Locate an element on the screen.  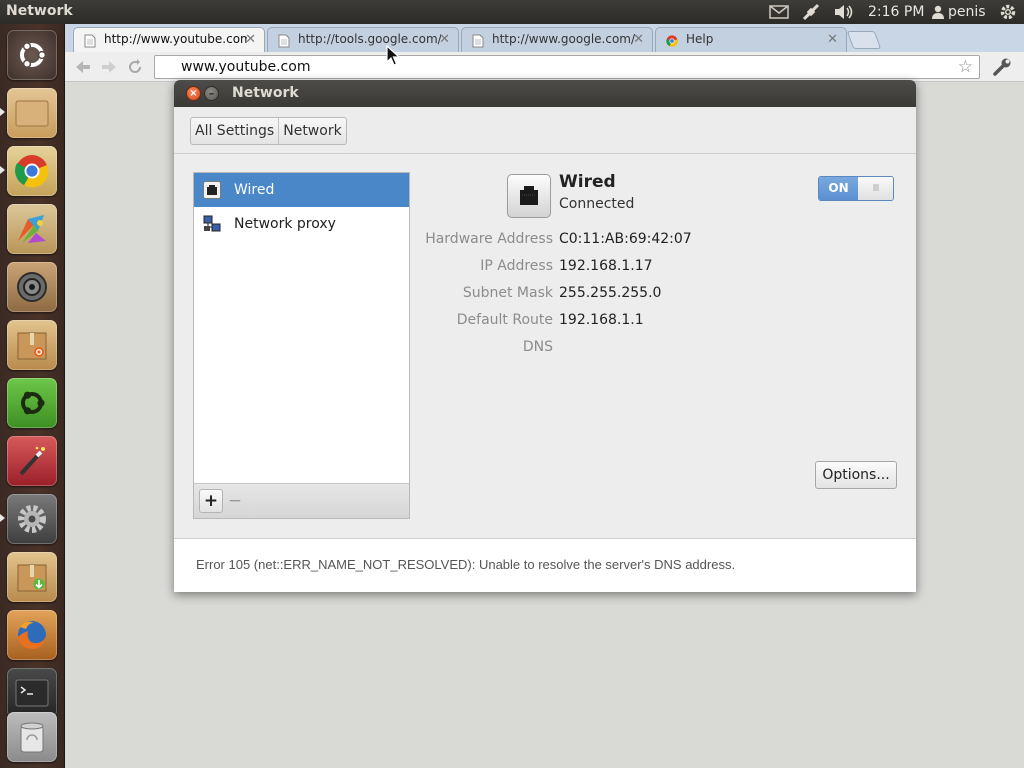
wired-device-icon is located at coordinates (529, 196).